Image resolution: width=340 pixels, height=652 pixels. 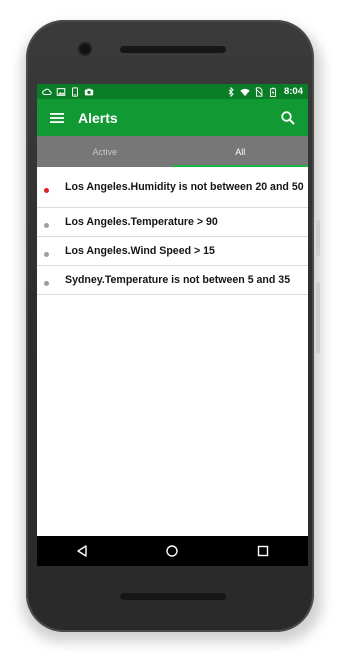 I want to click on earpiece-speaker, so click(x=173, y=49).